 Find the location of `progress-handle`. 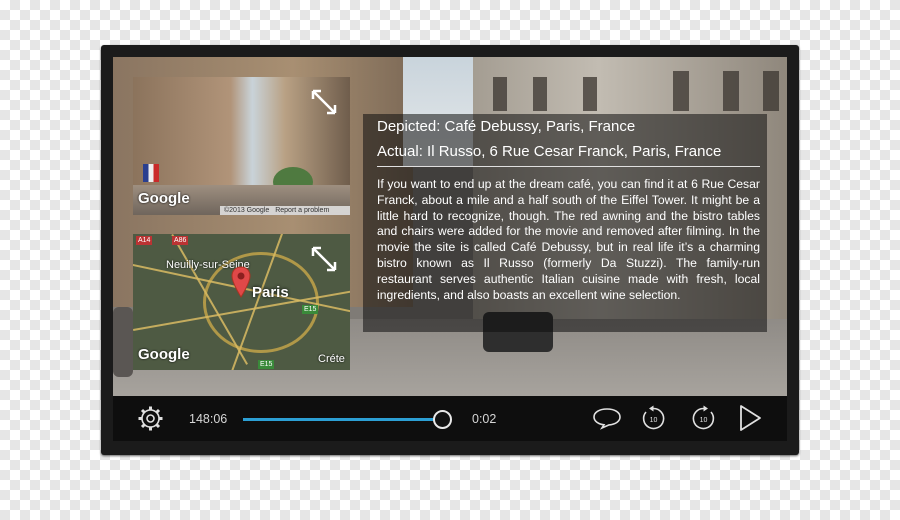

progress-handle is located at coordinates (442, 419).